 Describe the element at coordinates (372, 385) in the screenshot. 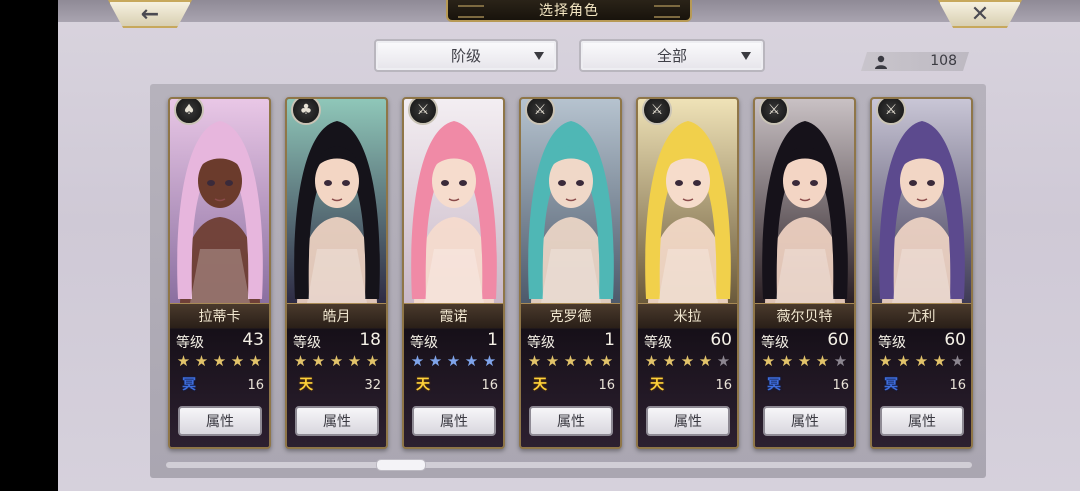

I see `tier-count: 32` at that location.